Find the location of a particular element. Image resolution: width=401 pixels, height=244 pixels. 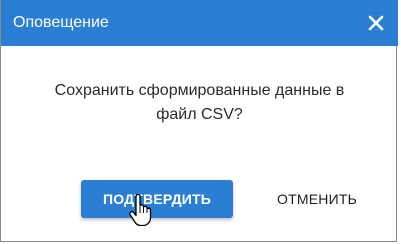

cancel-button: ОТМЕНИТЬ is located at coordinates (317, 199).